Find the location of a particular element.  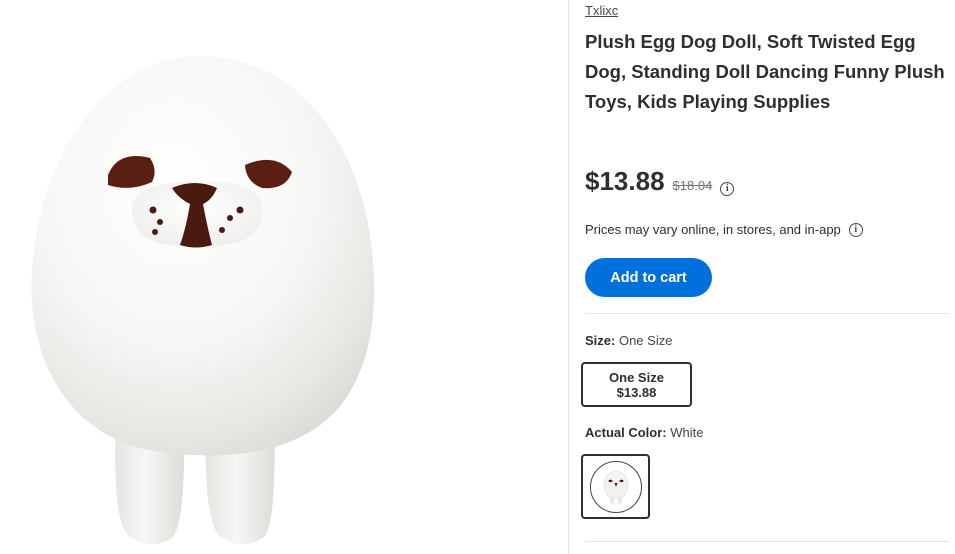

section-divider is located at coordinates (767, 313).